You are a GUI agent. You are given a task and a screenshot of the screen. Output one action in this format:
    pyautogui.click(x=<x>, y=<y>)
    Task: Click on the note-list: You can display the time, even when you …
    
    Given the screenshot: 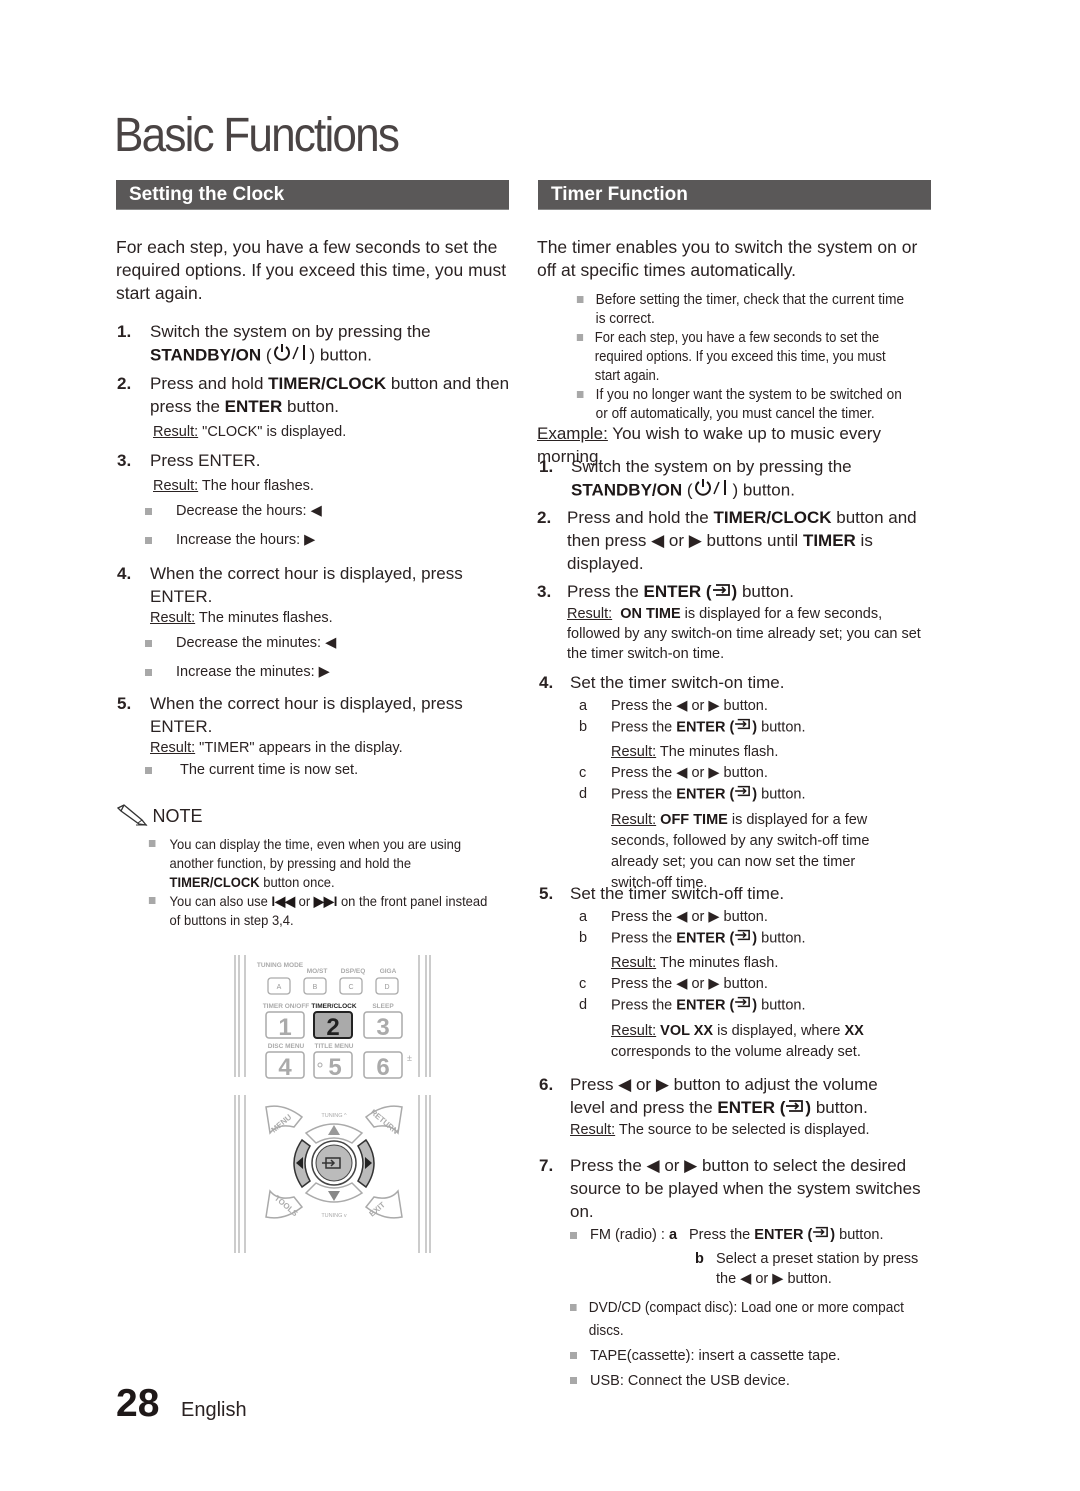 What is the action you would take?
    pyautogui.click(x=332, y=882)
    